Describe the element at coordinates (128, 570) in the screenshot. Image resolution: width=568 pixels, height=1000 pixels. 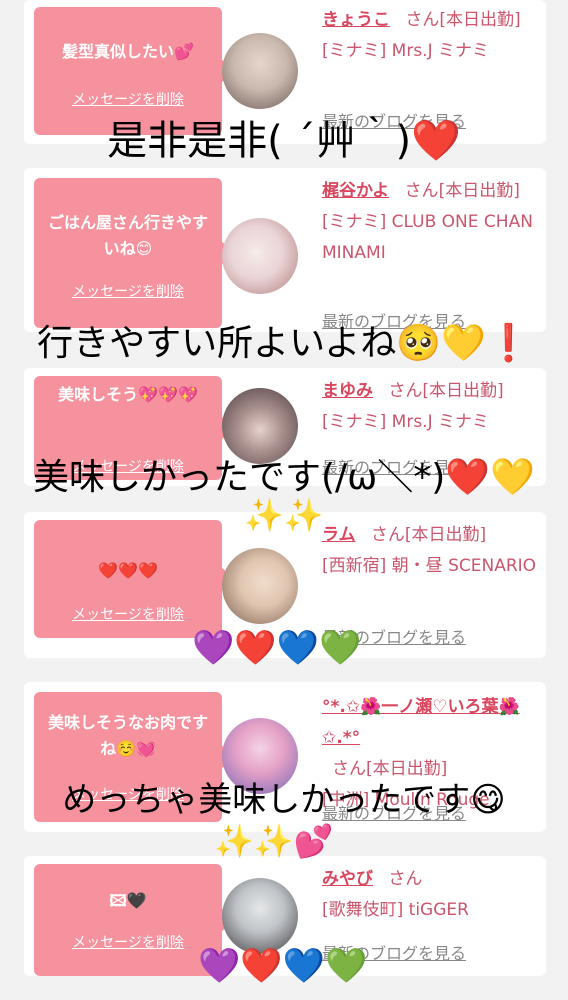
I see `message-text: ❤️❤️❤️` at that location.